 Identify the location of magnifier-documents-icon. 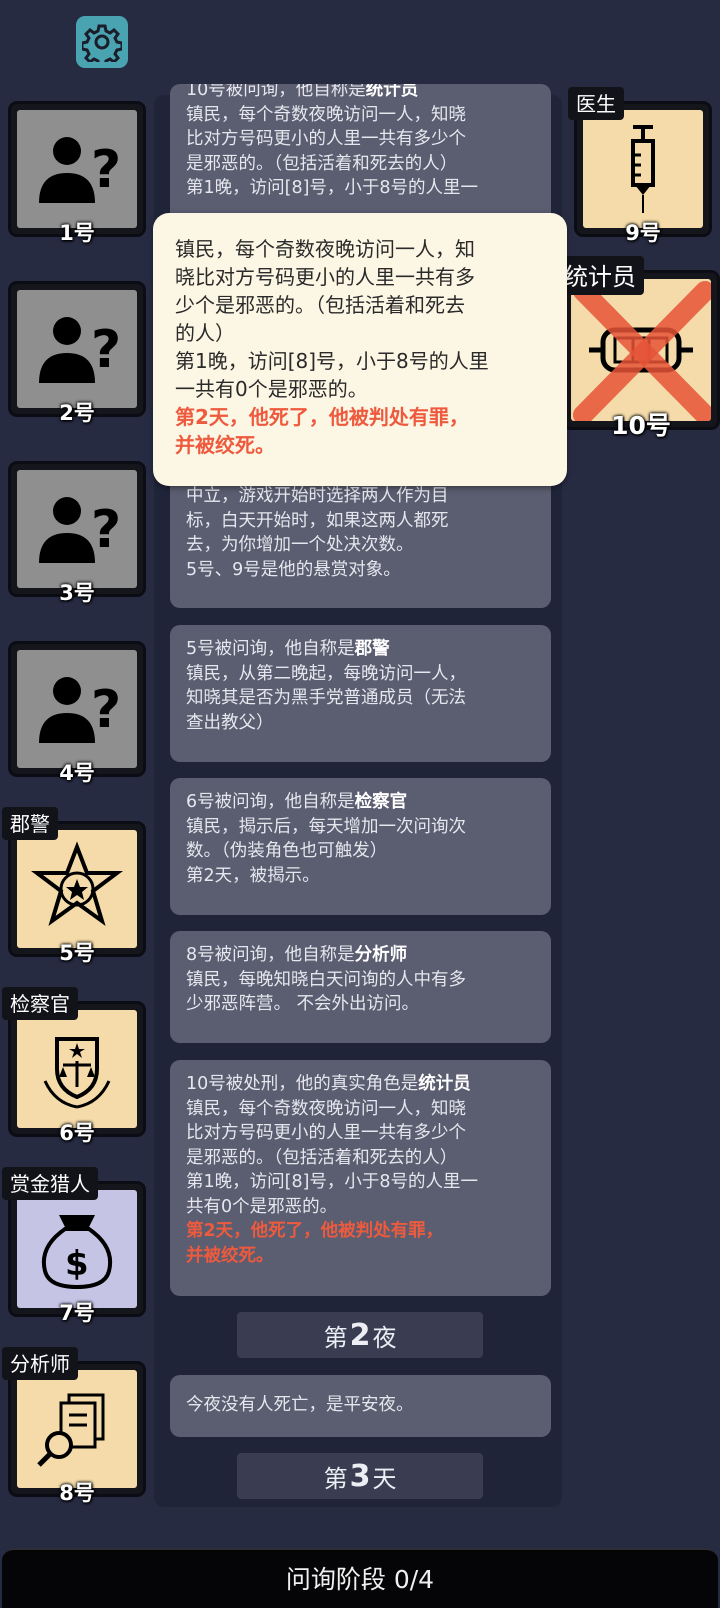
(71, 1430).